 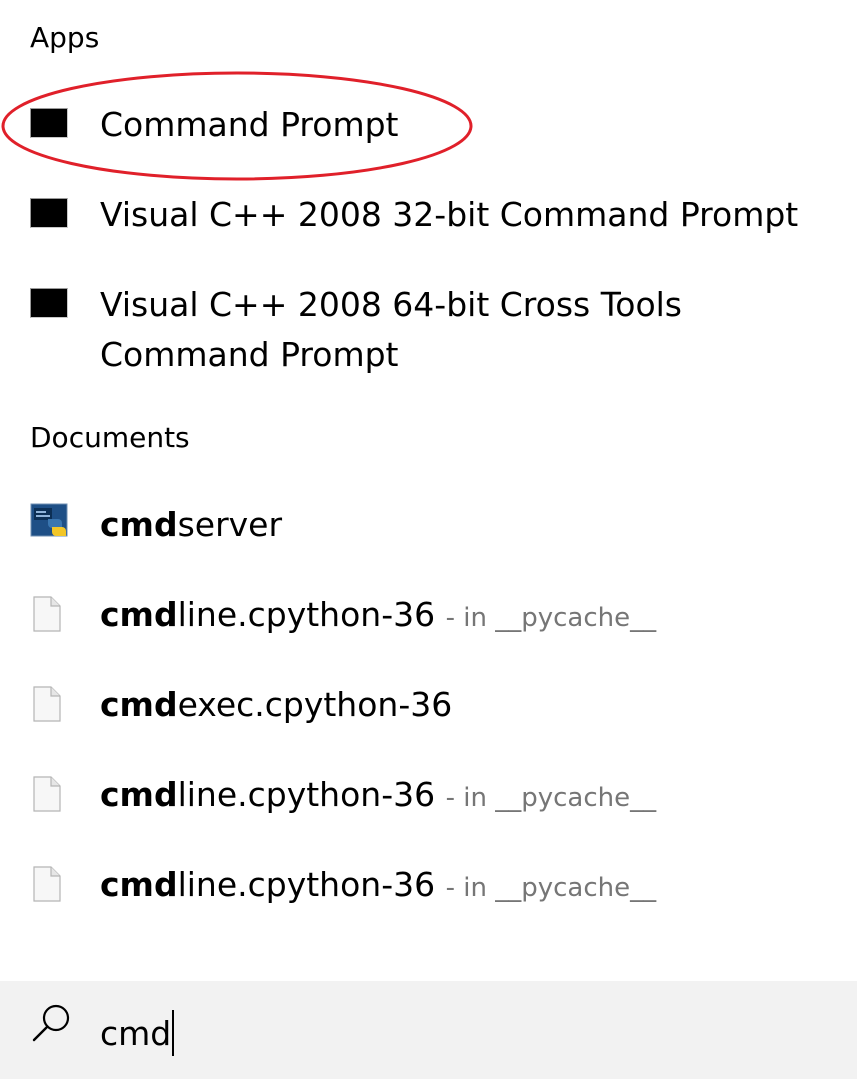 I want to click on document-result-cmdline-1: cmdline.cpython-36 - in __pycache__, so click(x=428, y=615).